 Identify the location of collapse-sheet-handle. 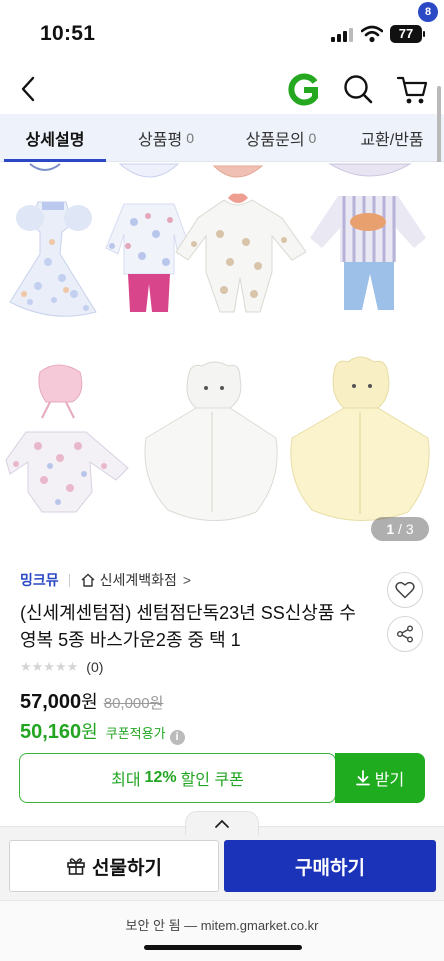
(222, 823).